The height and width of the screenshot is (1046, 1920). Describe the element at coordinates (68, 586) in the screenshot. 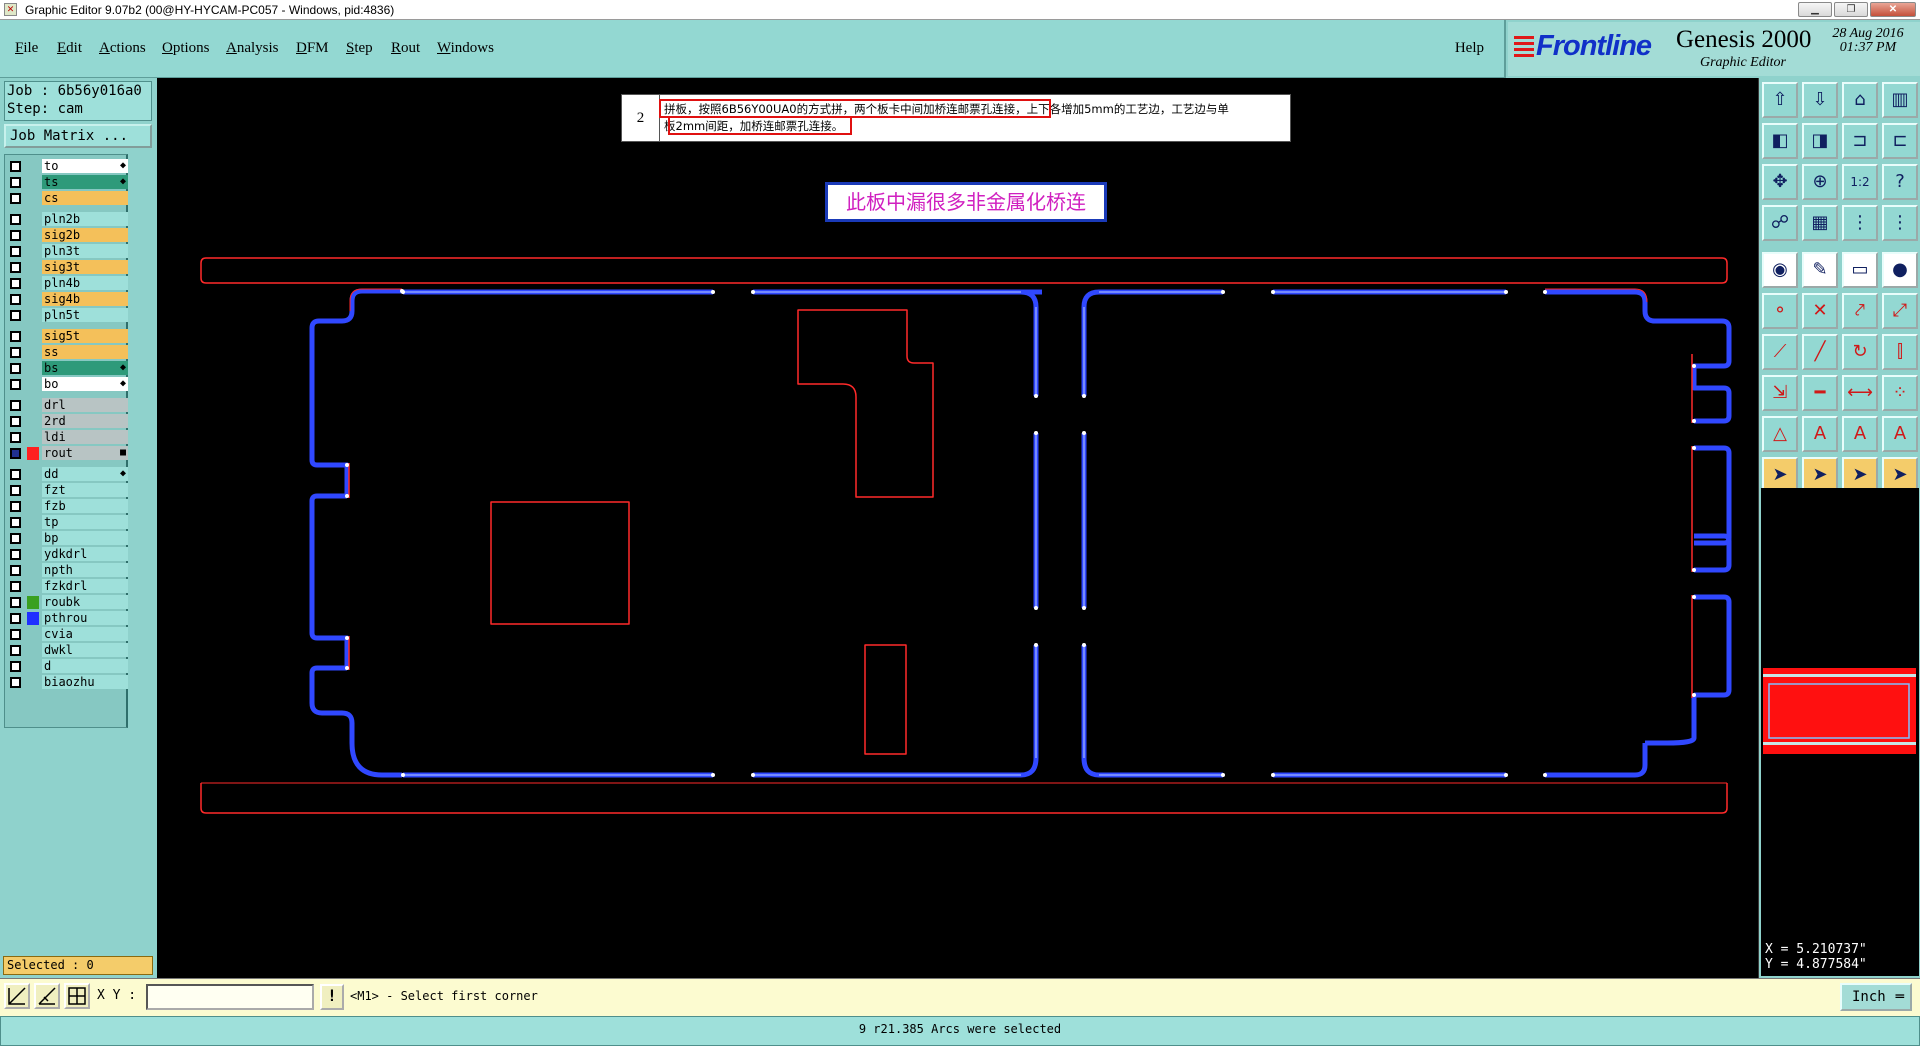

I see `layer-row-fzkdrl: fzkdrl` at that location.